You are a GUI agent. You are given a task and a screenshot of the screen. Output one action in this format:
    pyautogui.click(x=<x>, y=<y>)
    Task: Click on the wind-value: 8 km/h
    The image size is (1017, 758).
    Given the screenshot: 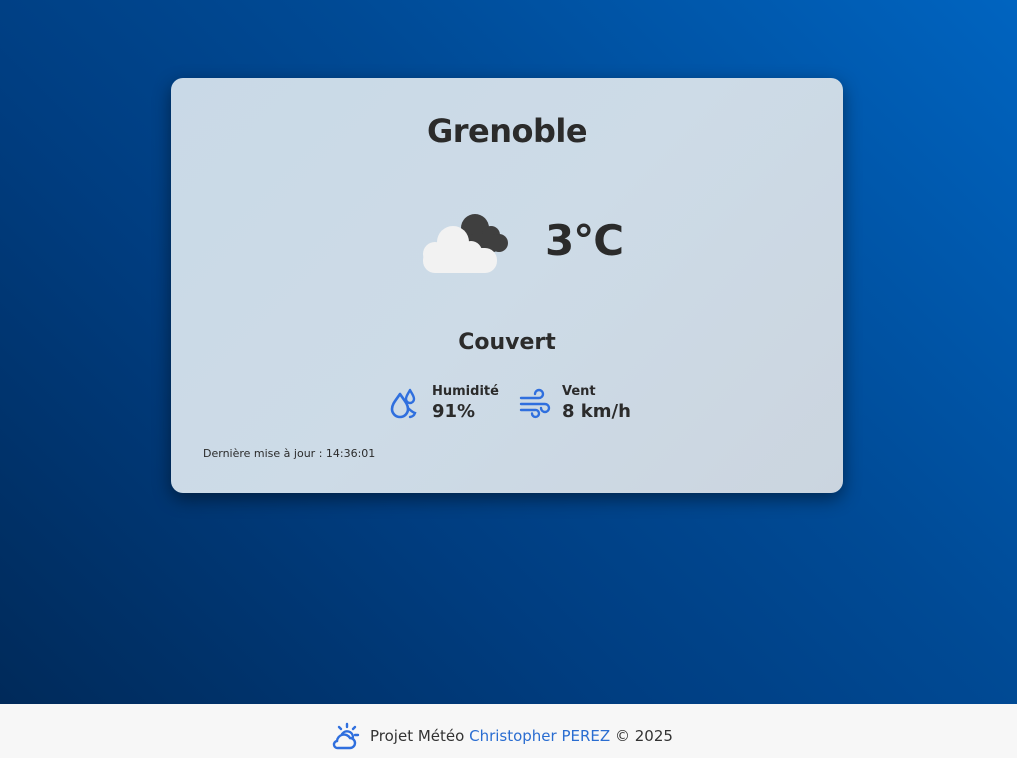 What is the action you would take?
    pyautogui.click(x=596, y=411)
    